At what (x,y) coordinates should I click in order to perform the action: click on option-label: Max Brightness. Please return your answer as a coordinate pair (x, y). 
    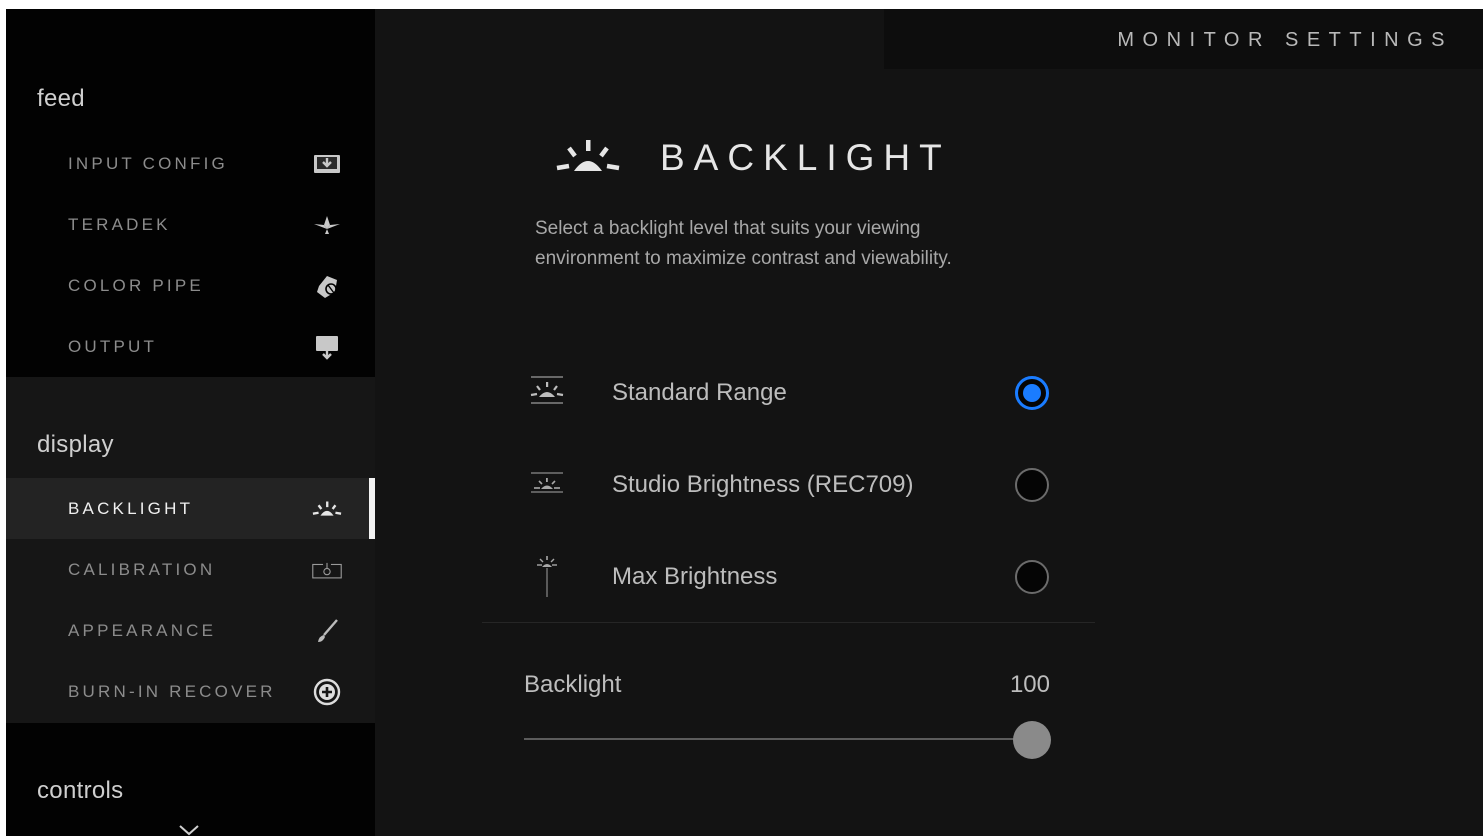
    Looking at the image, I should click on (695, 576).